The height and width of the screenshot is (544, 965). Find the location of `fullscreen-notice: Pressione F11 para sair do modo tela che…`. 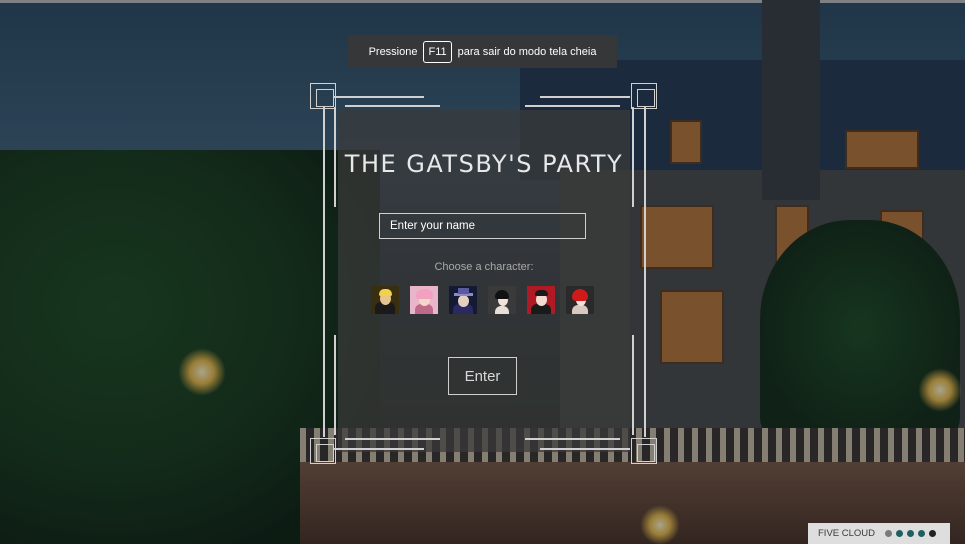

fullscreen-notice: Pressione F11 para sair do modo tela che… is located at coordinates (482, 51).